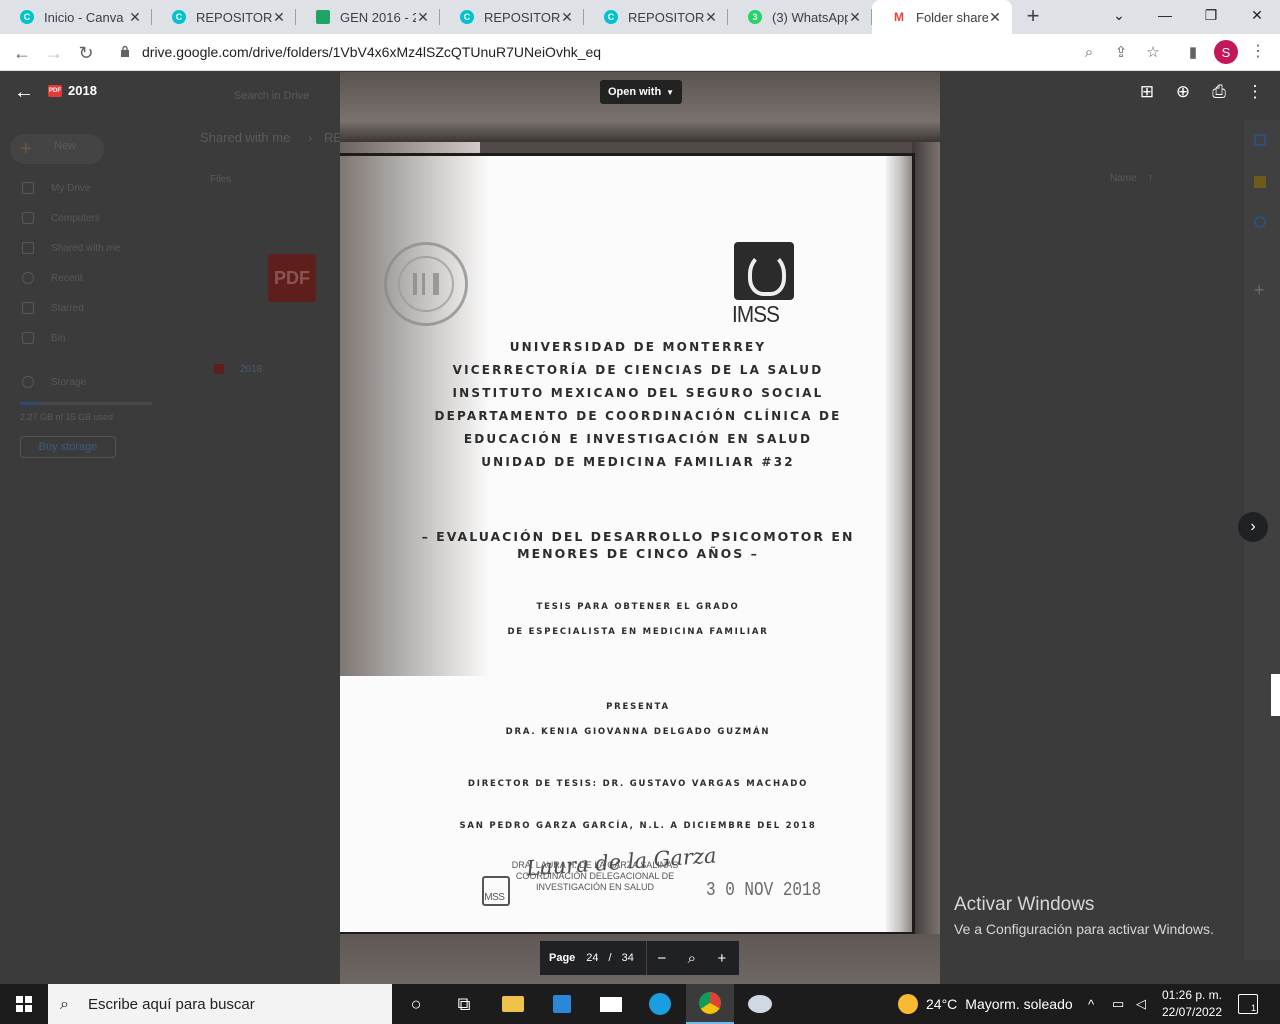 This screenshot has height=1024, width=1280. I want to click on caret-down-icon: ▼, so click(670, 92).